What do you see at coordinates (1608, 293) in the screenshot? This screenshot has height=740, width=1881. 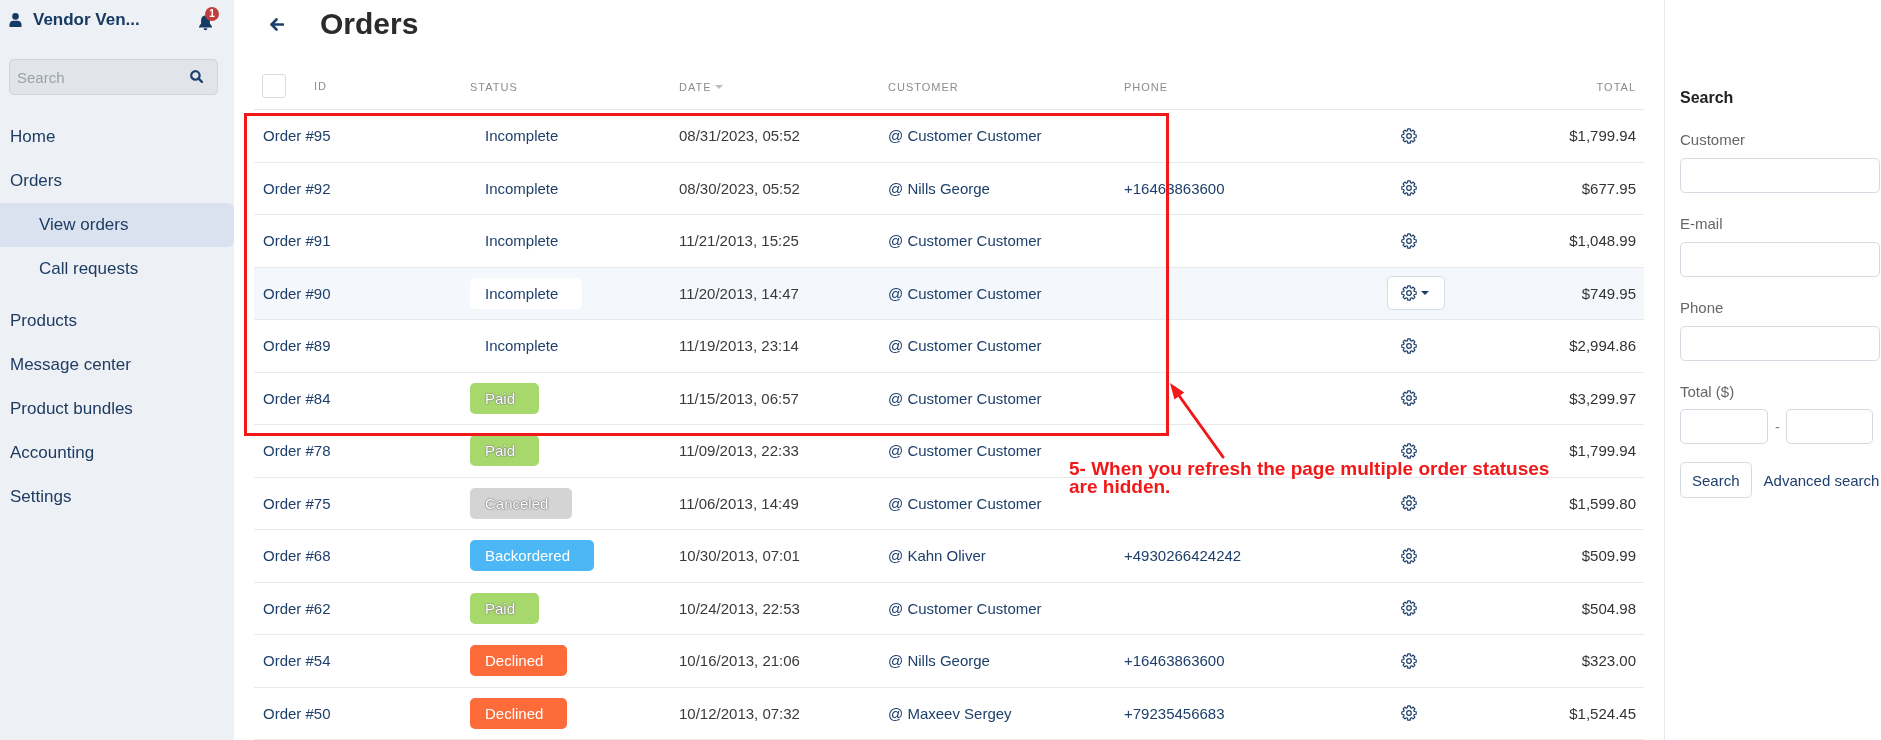 I see `order-total: $749.95` at bounding box center [1608, 293].